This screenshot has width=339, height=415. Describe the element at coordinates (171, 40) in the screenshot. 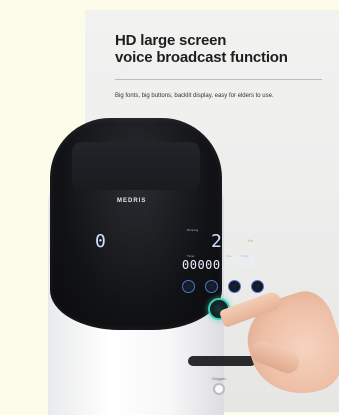

I see `headline-line-1: HD large screen` at that location.